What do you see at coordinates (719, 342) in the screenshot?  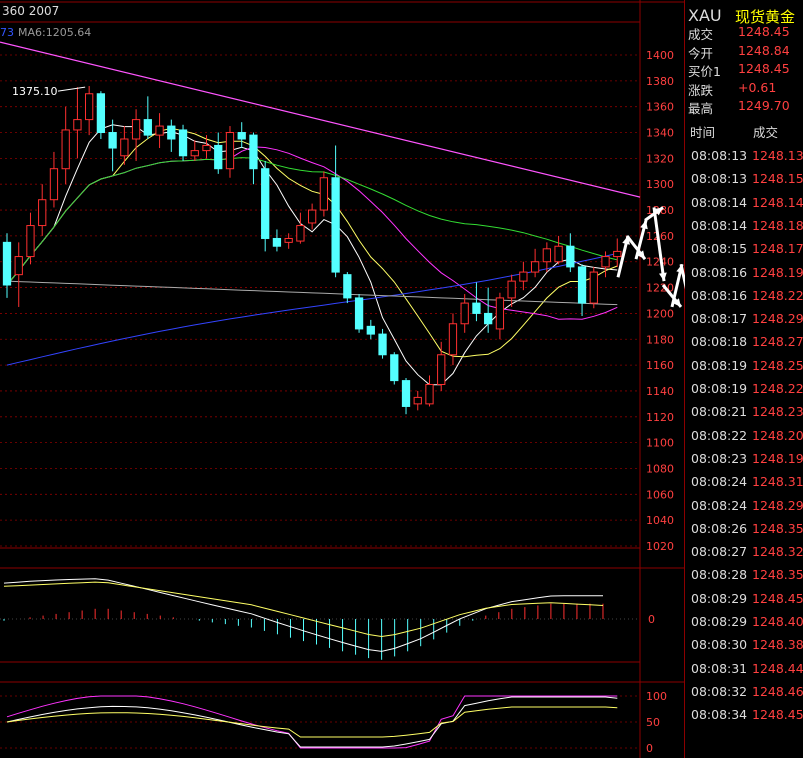 I see `tick-time: 08:08:18` at bounding box center [719, 342].